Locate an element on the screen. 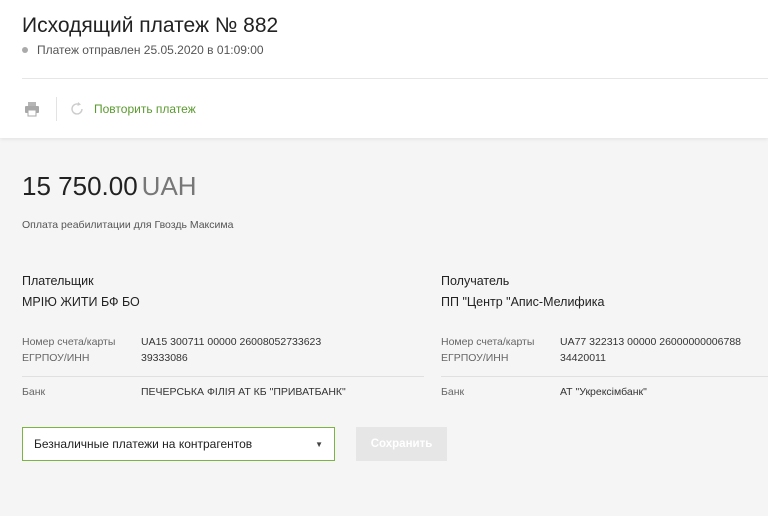 The height and width of the screenshot is (516, 768). toolbar: Повторить платеж is located at coordinates (109, 109).